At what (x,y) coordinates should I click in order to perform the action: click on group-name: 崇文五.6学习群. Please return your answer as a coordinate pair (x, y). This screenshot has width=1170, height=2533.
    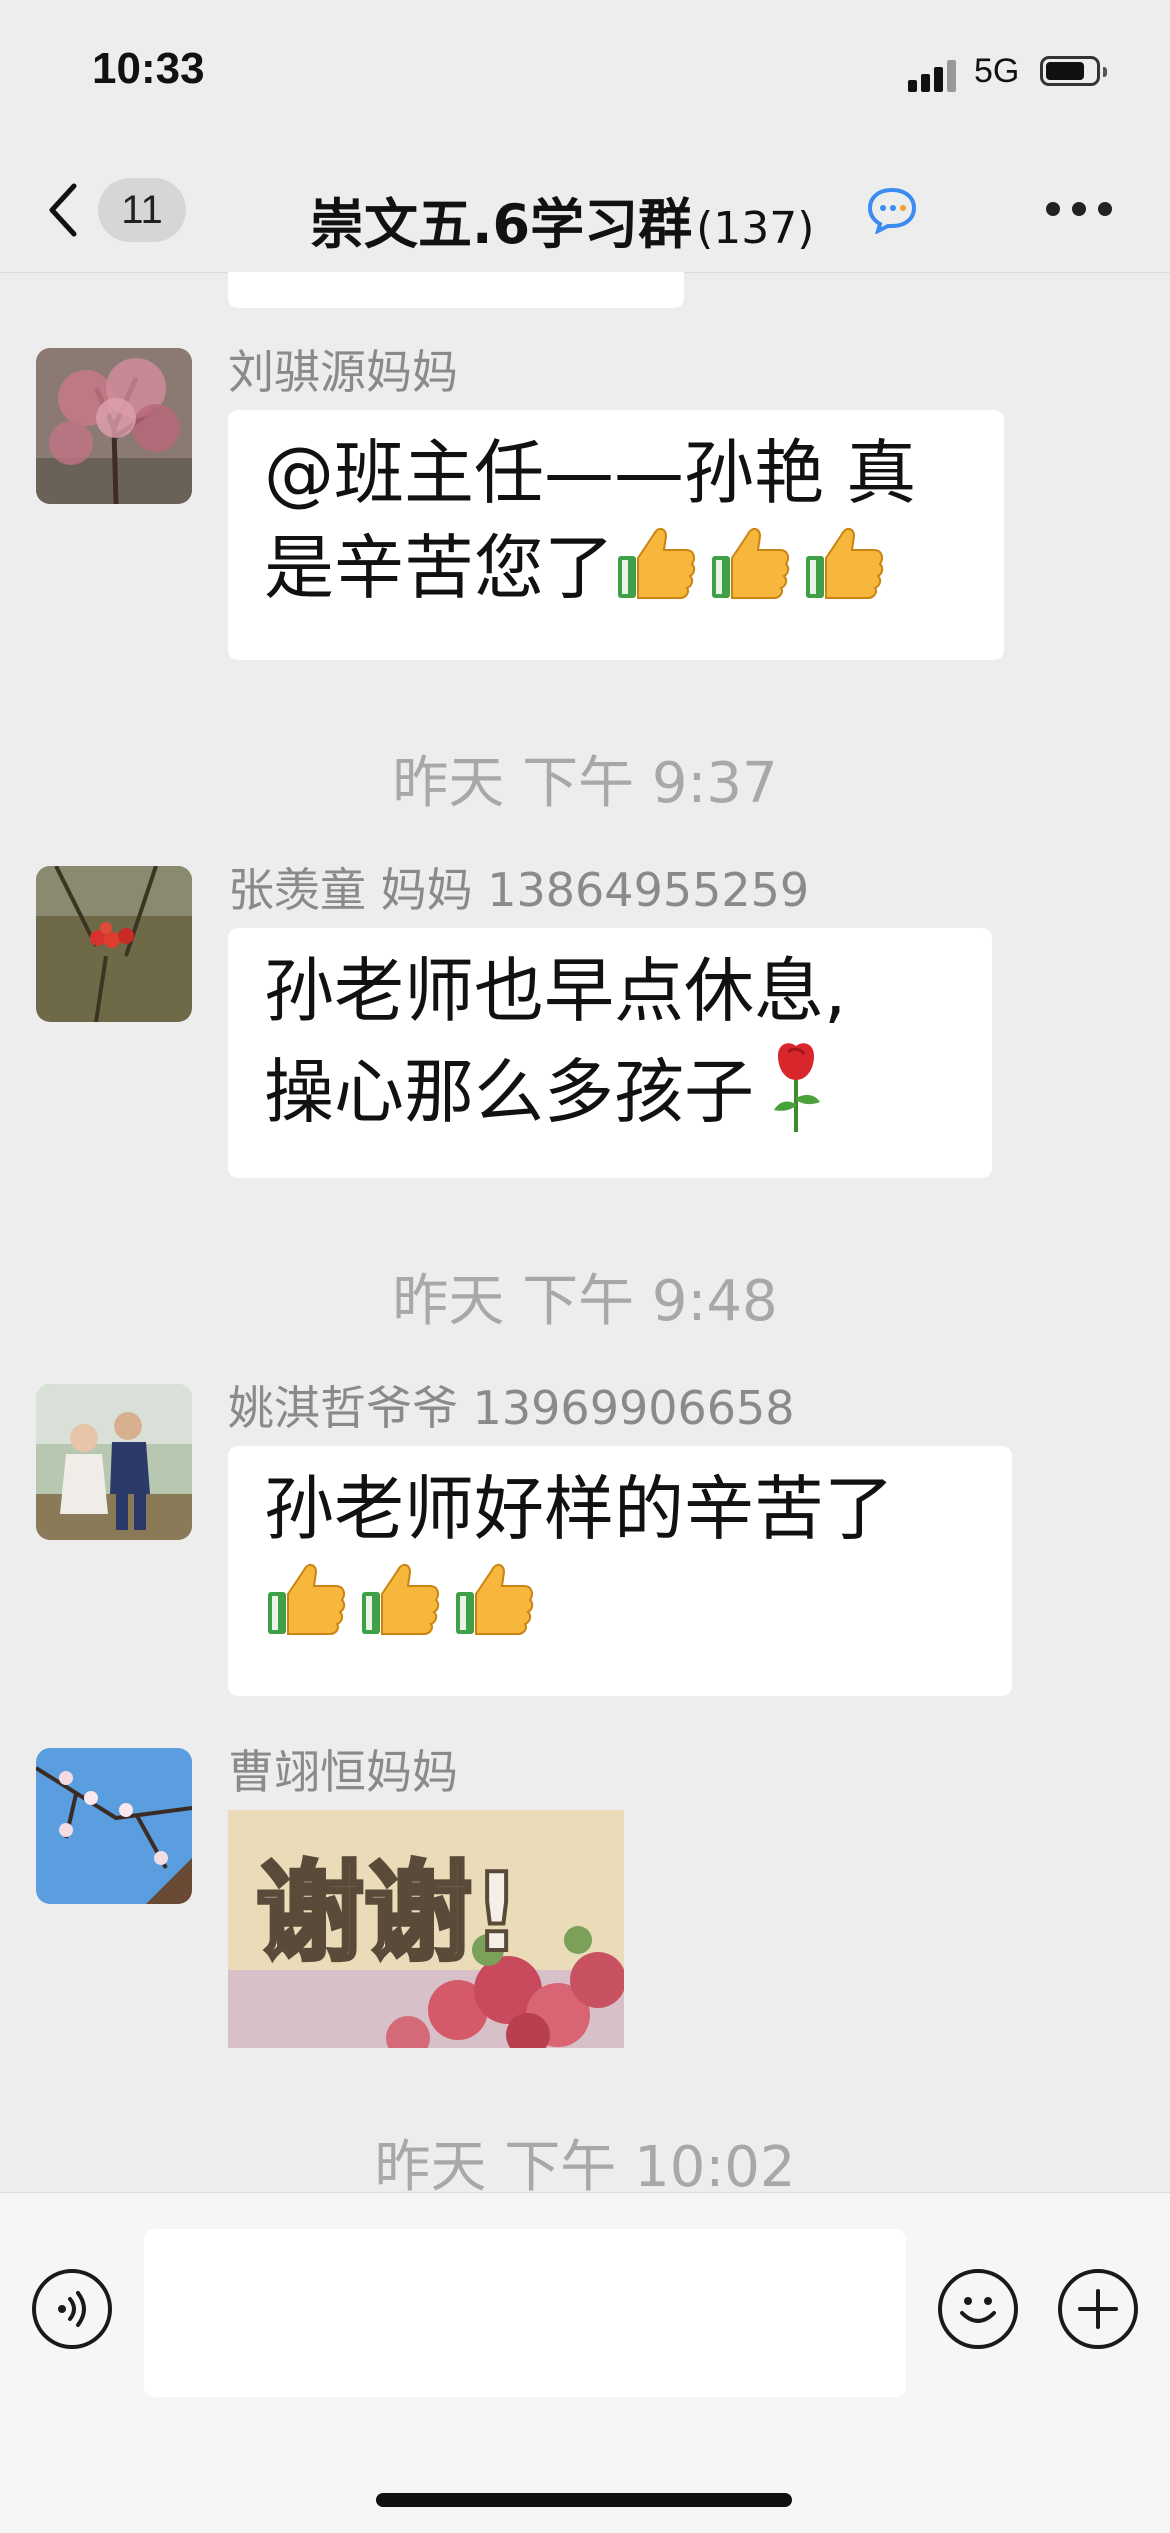
    Looking at the image, I should click on (501, 224).